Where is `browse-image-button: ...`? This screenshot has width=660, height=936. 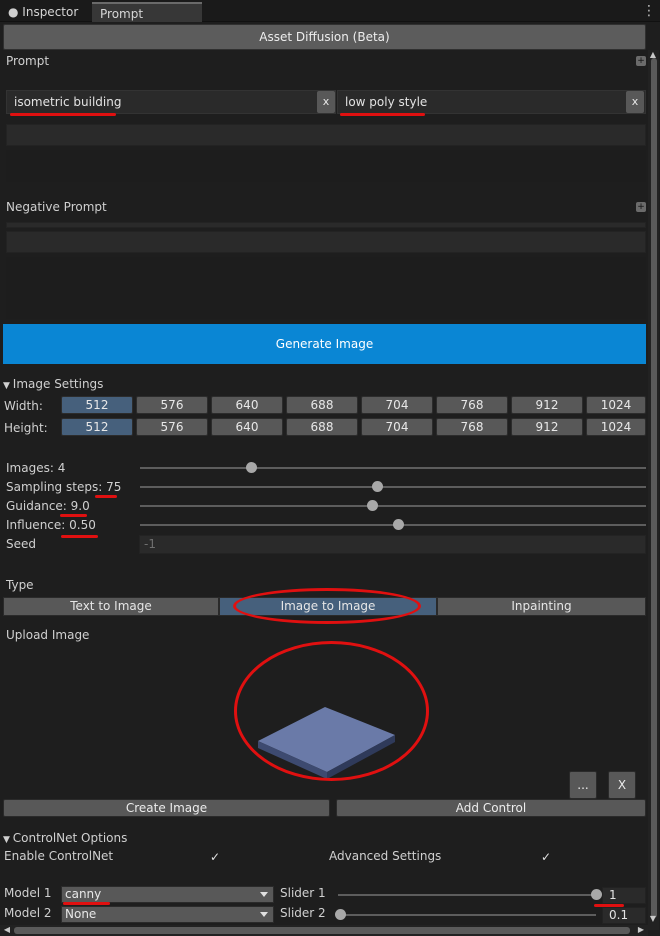
browse-image-button: ... is located at coordinates (583, 785).